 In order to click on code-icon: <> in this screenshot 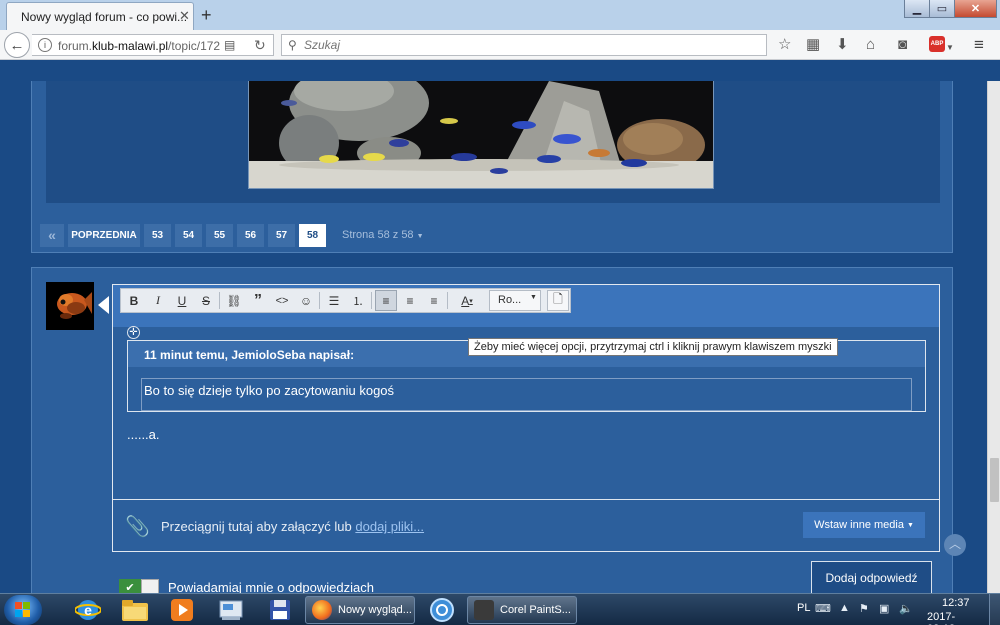, I will do `click(282, 300)`.